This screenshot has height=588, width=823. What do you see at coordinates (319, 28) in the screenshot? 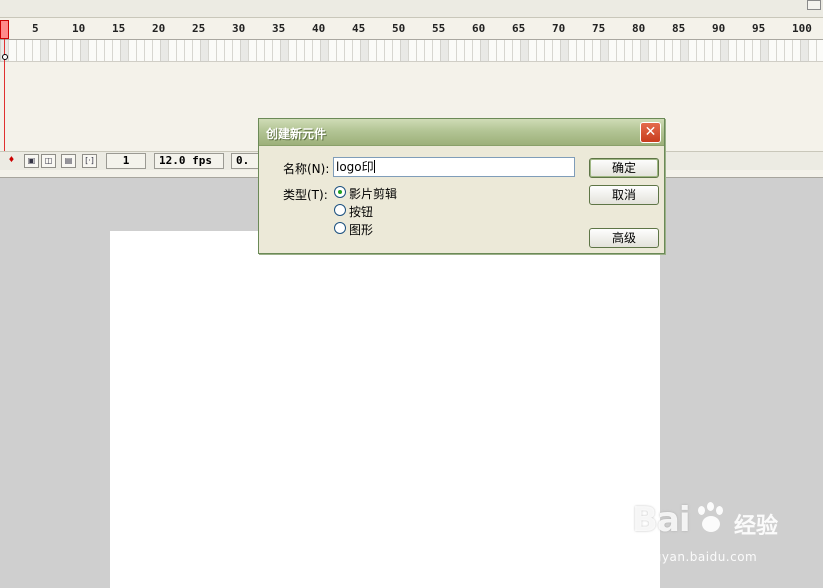
I see `ruler-label: 40` at bounding box center [319, 28].